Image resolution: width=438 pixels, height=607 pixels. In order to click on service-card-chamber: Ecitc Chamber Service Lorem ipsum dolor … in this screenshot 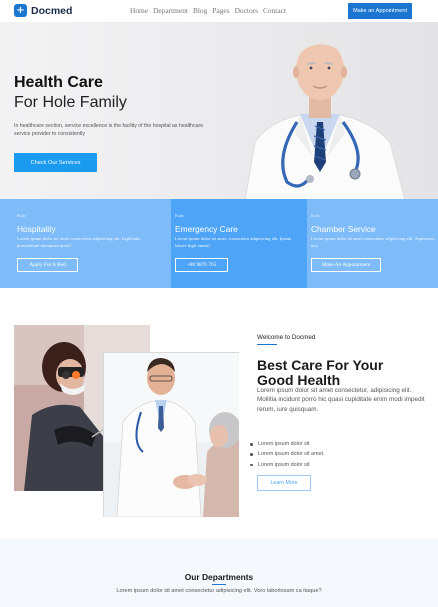, I will do `click(372, 243)`.